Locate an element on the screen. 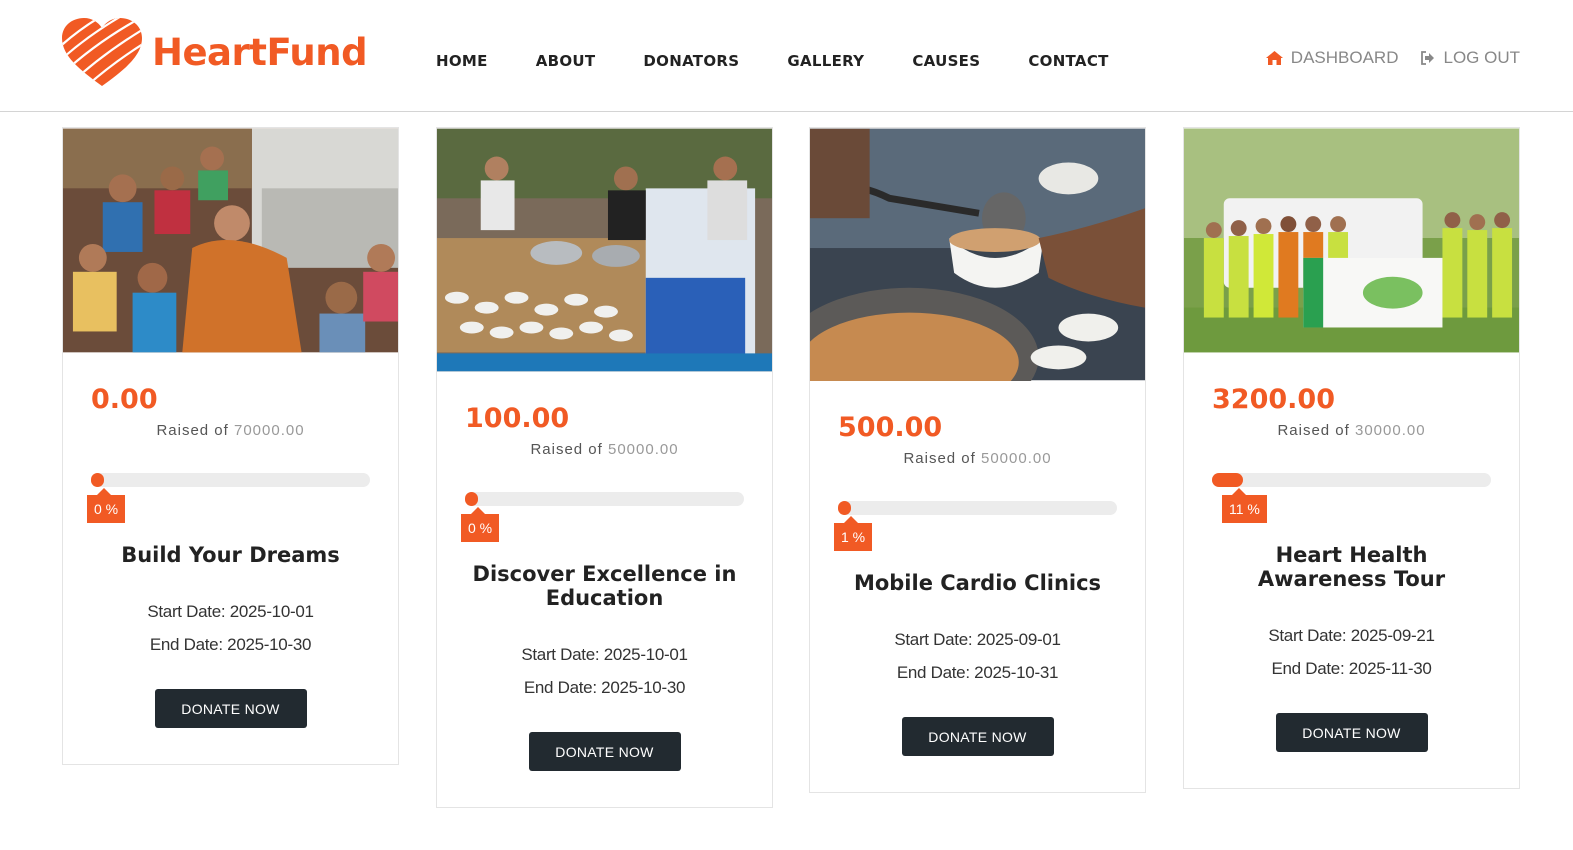  logout-link: LOG OUT is located at coordinates (1470, 58).